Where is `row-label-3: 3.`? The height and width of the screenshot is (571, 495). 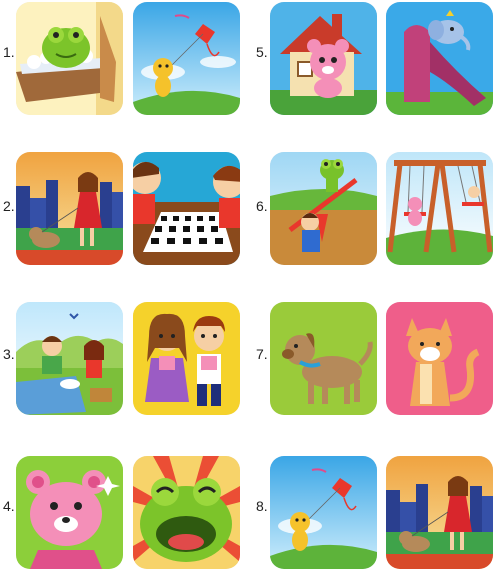 row-label-3: 3. is located at coordinates (9, 354).